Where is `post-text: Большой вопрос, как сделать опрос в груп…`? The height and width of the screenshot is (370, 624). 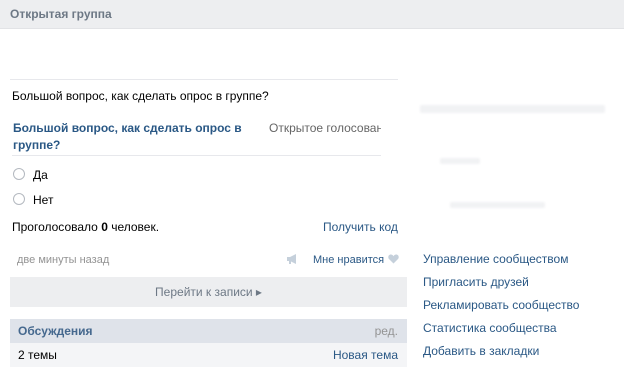 post-text: Большой вопрос, как сделать опрос в груп… is located at coordinates (140, 96).